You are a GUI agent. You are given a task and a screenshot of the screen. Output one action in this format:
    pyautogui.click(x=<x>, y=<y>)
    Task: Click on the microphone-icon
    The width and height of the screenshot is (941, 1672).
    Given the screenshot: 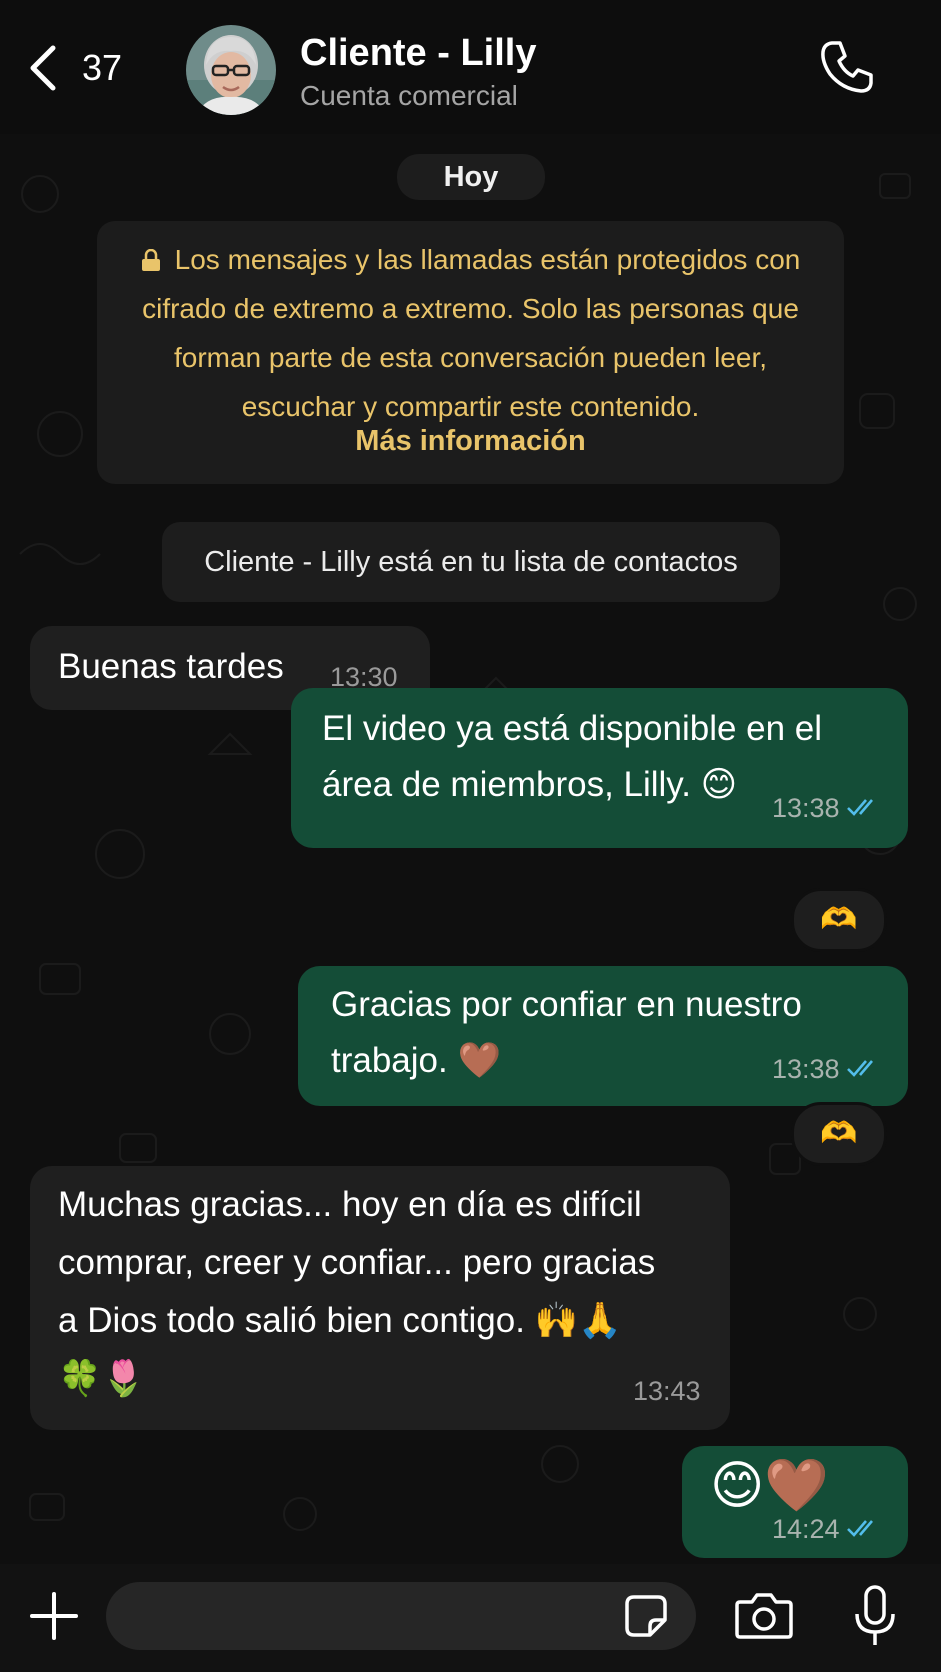 What is the action you would take?
    pyautogui.click(x=875, y=1616)
    